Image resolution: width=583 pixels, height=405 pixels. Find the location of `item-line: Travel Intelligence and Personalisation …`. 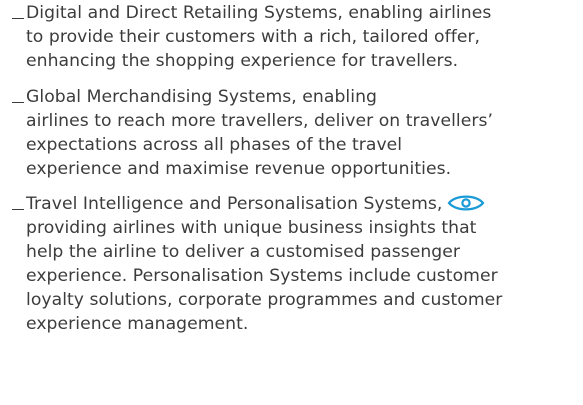

item-line: Travel Intelligence and Personalisation … is located at coordinates (234, 204).